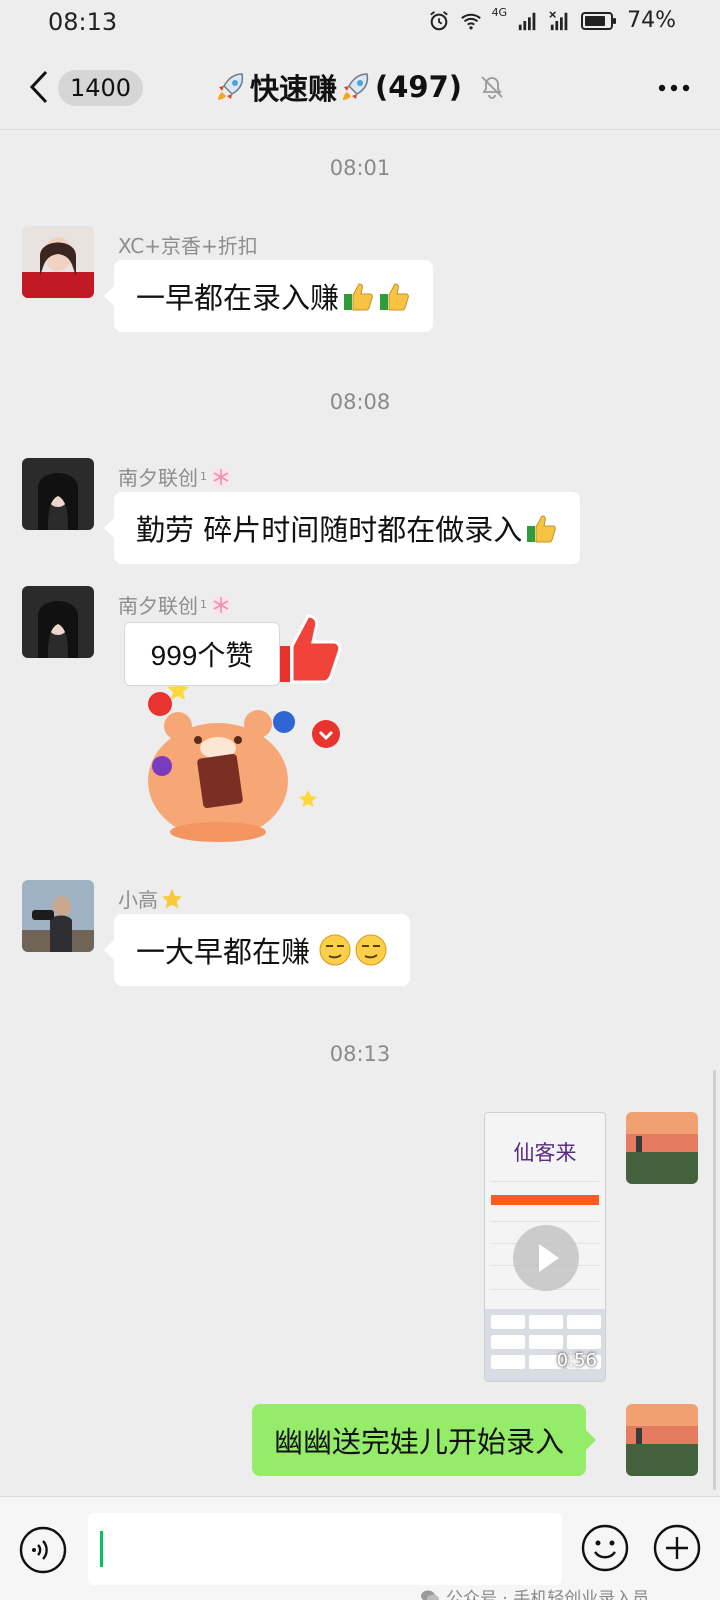 This screenshot has height=1600, width=720. Describe the element at coordinates (238, 298) in the screenshot. I see `message-text: 一早都在录入赚` at that location.